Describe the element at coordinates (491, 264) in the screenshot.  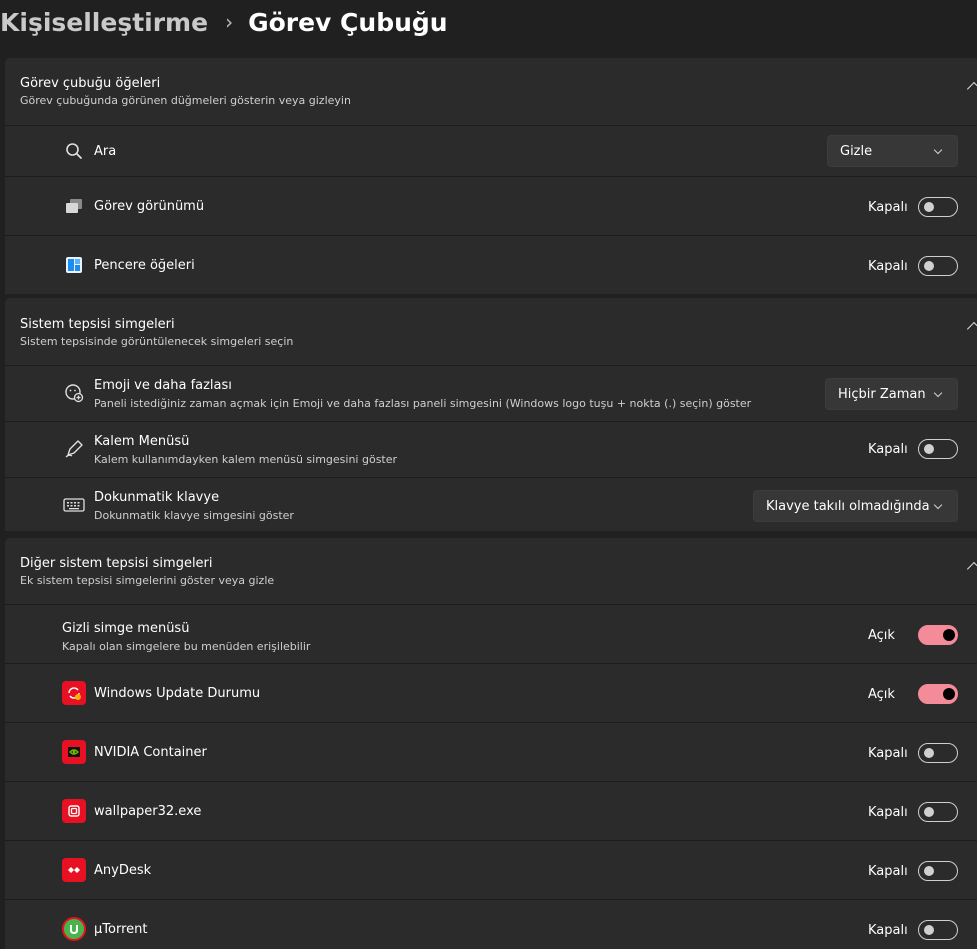
I see `row-widgets: Pencere öğeleri Kapalı` at that location.